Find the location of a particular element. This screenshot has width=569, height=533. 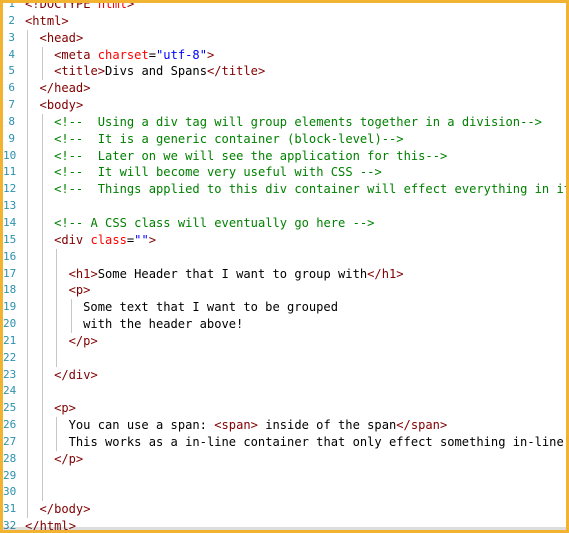

line-number: 28 is located at coordinates (10, 458).